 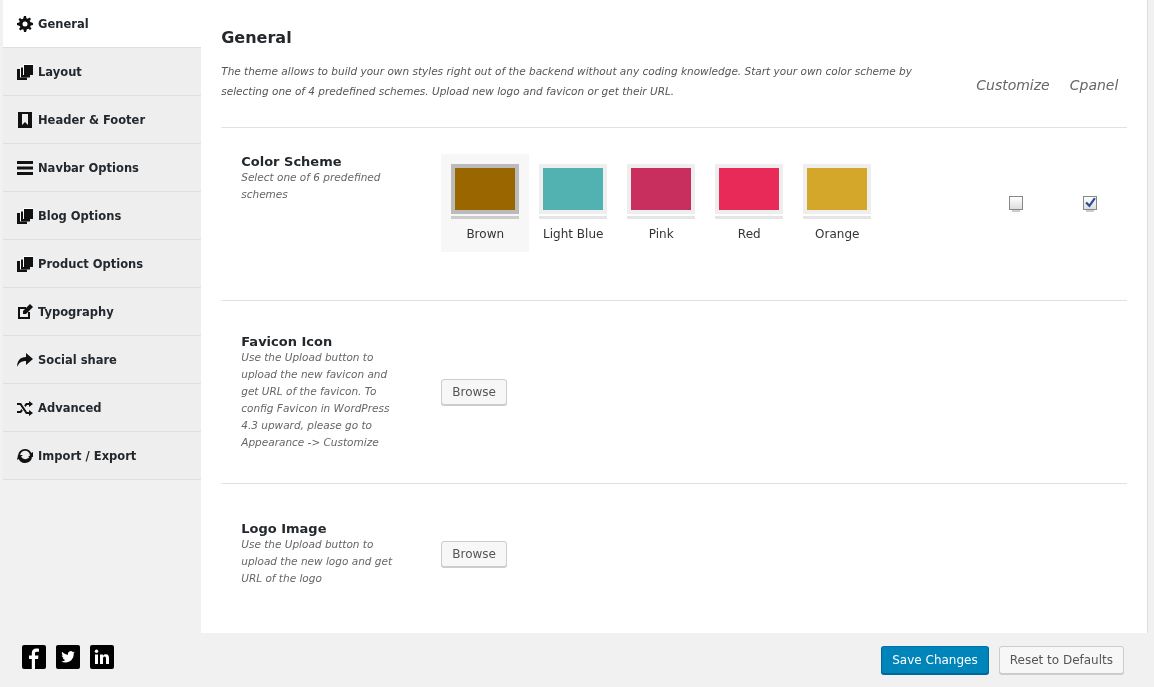 What do you see at coordinates (25, 23) in the screenshot?
I see `gear-icon` at bounding box center [25, 23].